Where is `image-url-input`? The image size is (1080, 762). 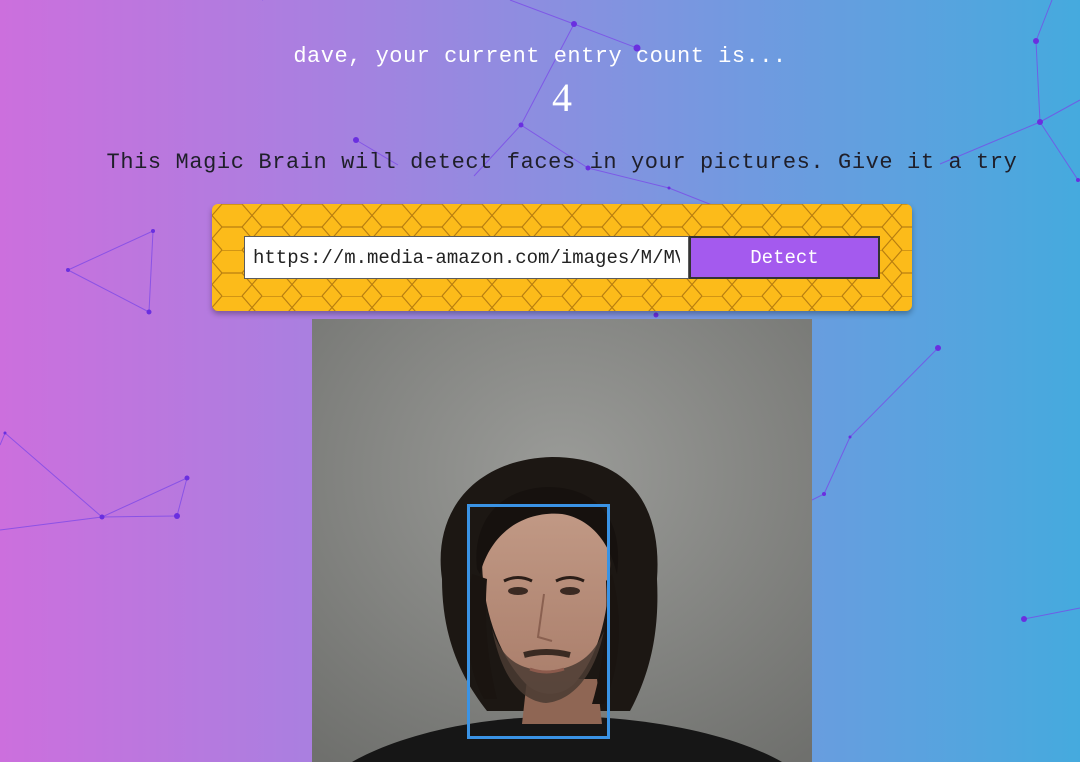 image-url-input is located at coordinates (466, 257).